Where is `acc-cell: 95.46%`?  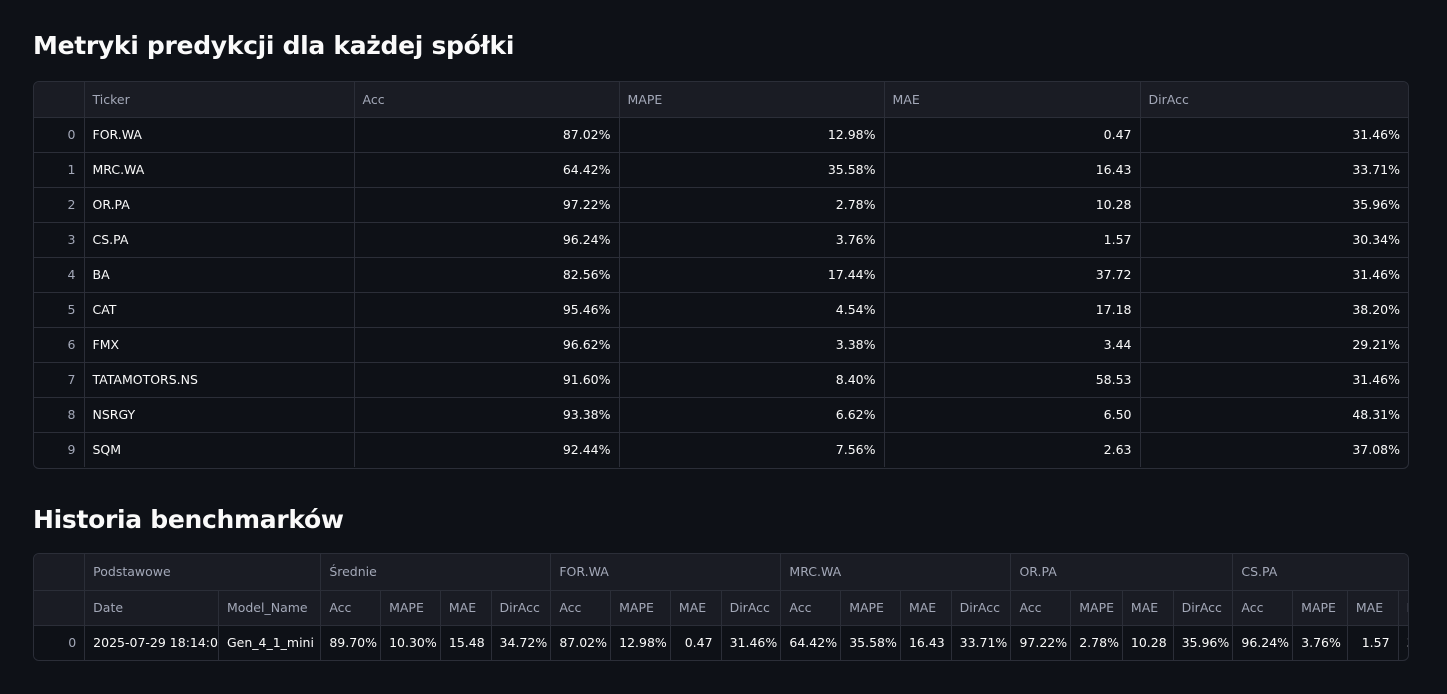
acc-cell: 95.46% is located at coordinates (487, 310).